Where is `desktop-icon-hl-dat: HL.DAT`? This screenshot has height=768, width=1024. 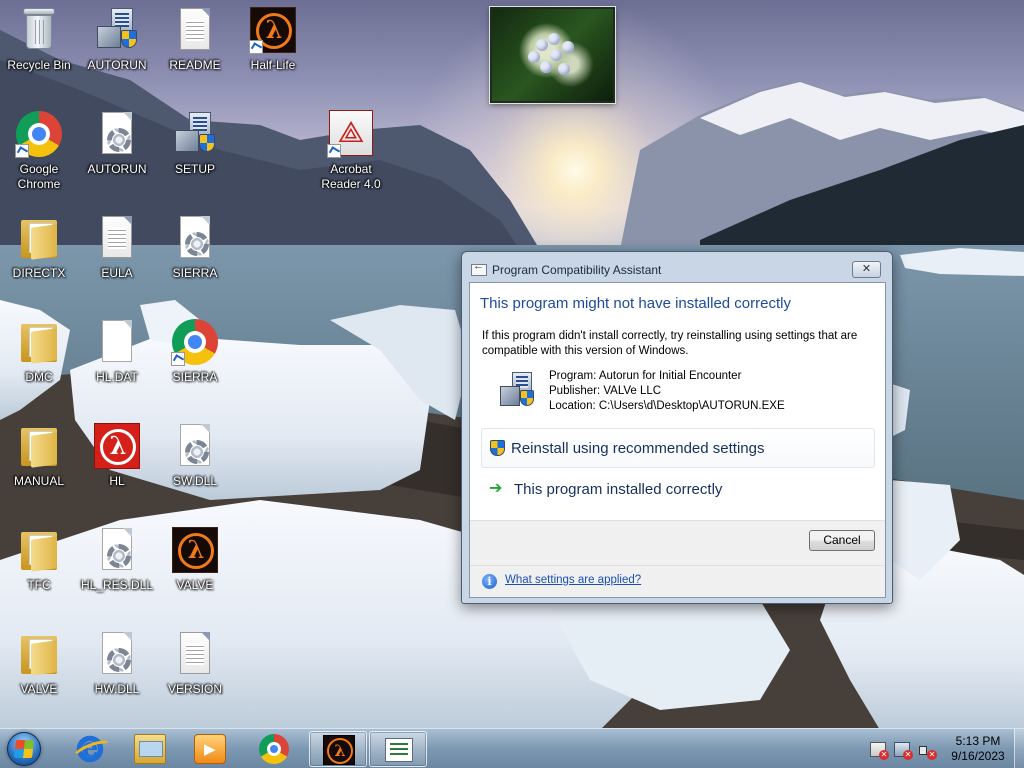 desktop-icon-hl-dat: HL.DAT is located at coordinates (117, 360).